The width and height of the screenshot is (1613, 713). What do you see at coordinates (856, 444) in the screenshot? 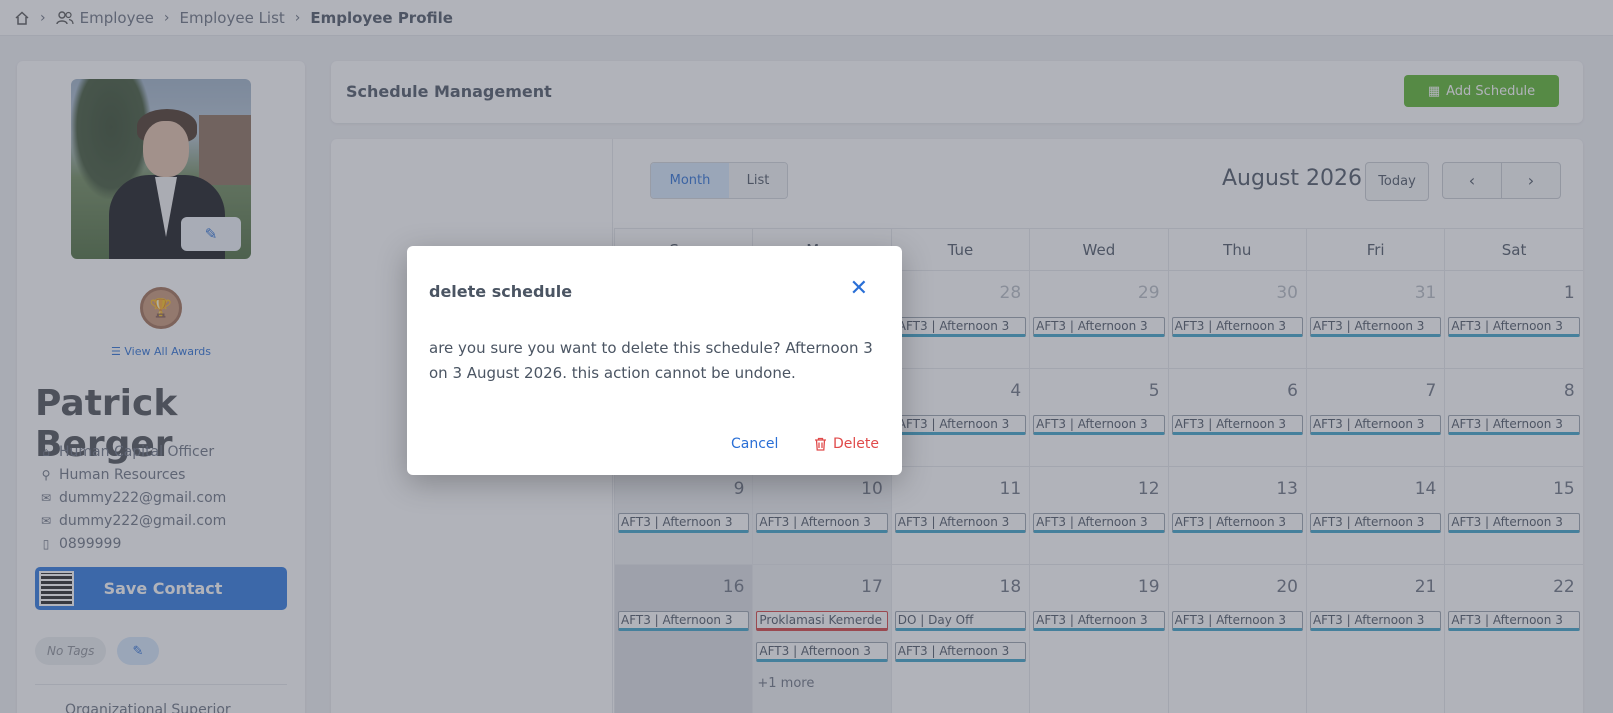
I see `delete-label: Delete` at bounding box center [856, 444].